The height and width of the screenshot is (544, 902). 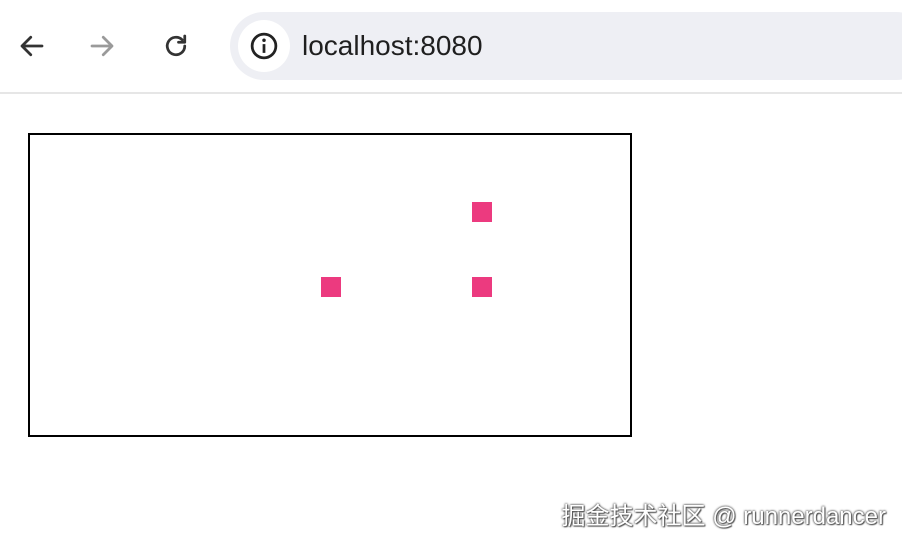 What do you see at coordinates (566, 46) in the screenshot?
I see `address-bar: localhost:8080` at bounding box center [566, 46].